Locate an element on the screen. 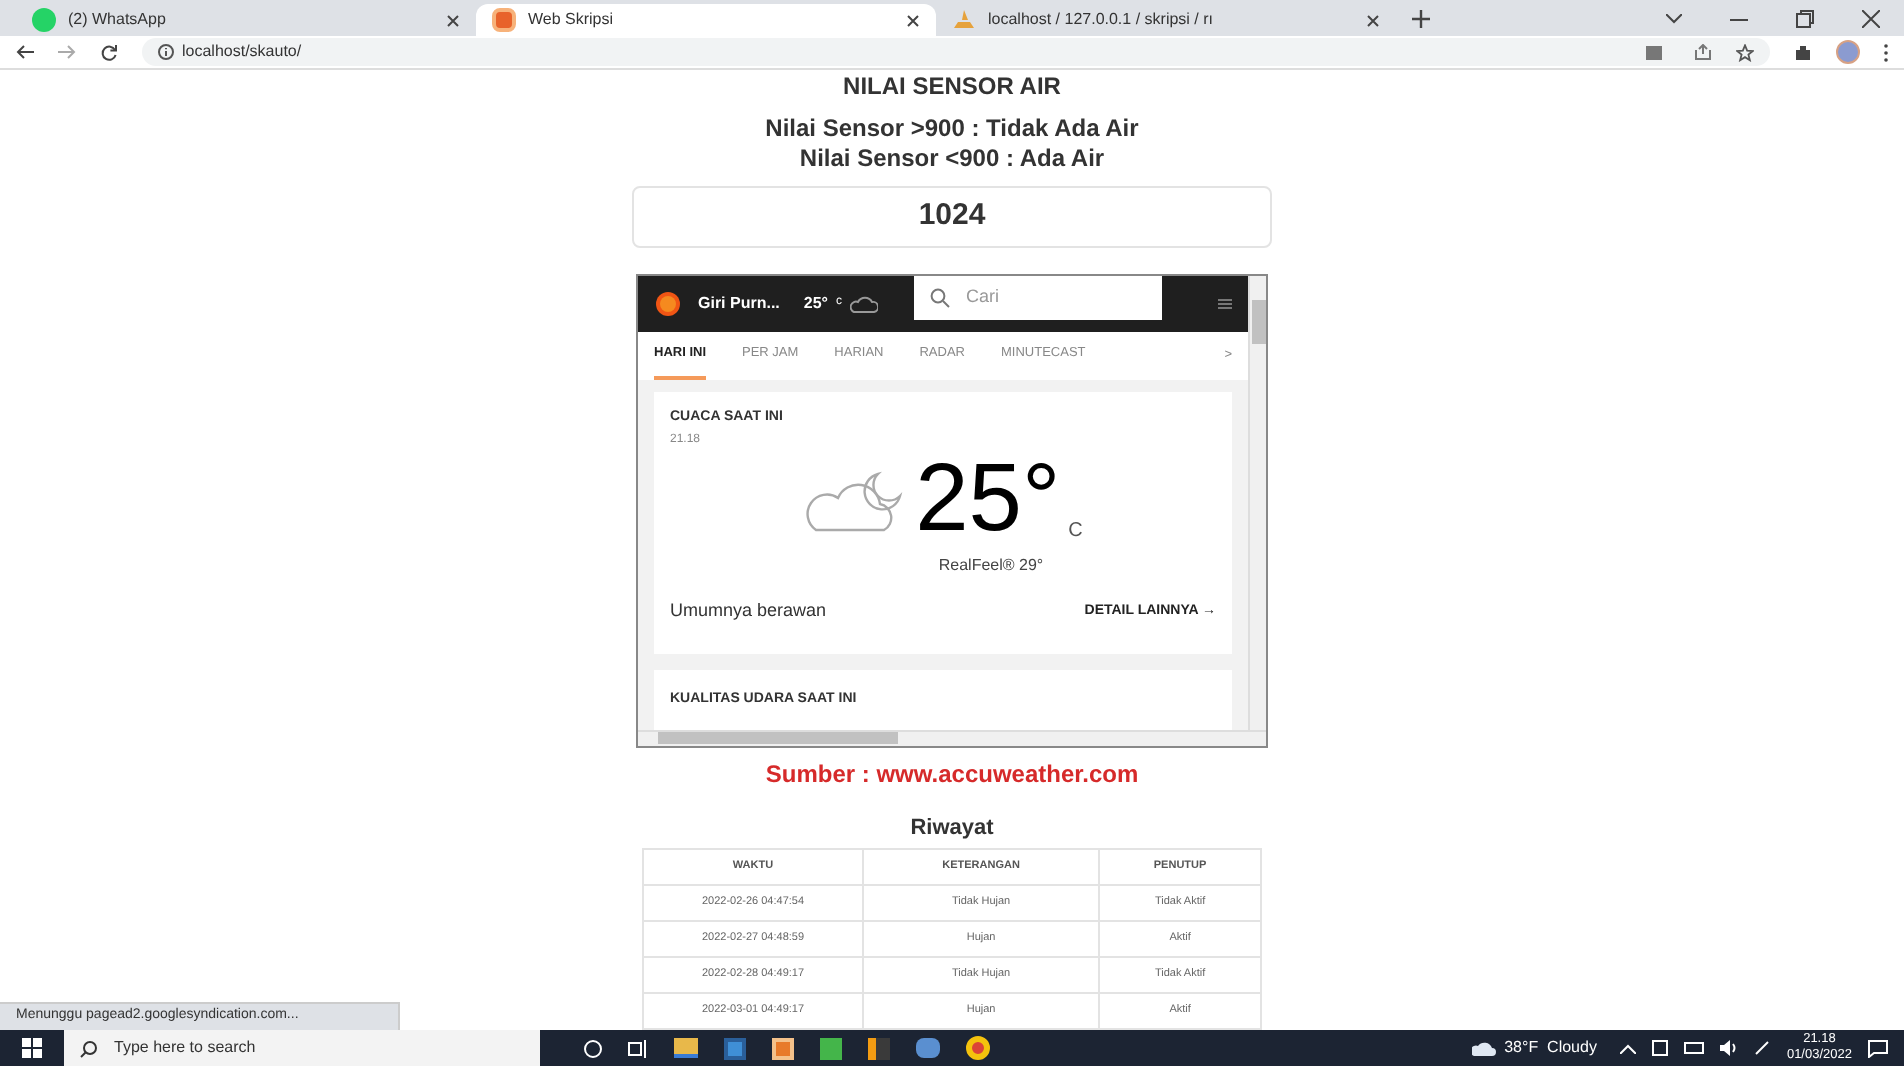 This screenshot has width=1904, height=1066. editor-icon is located at coordinates (879, 1048).